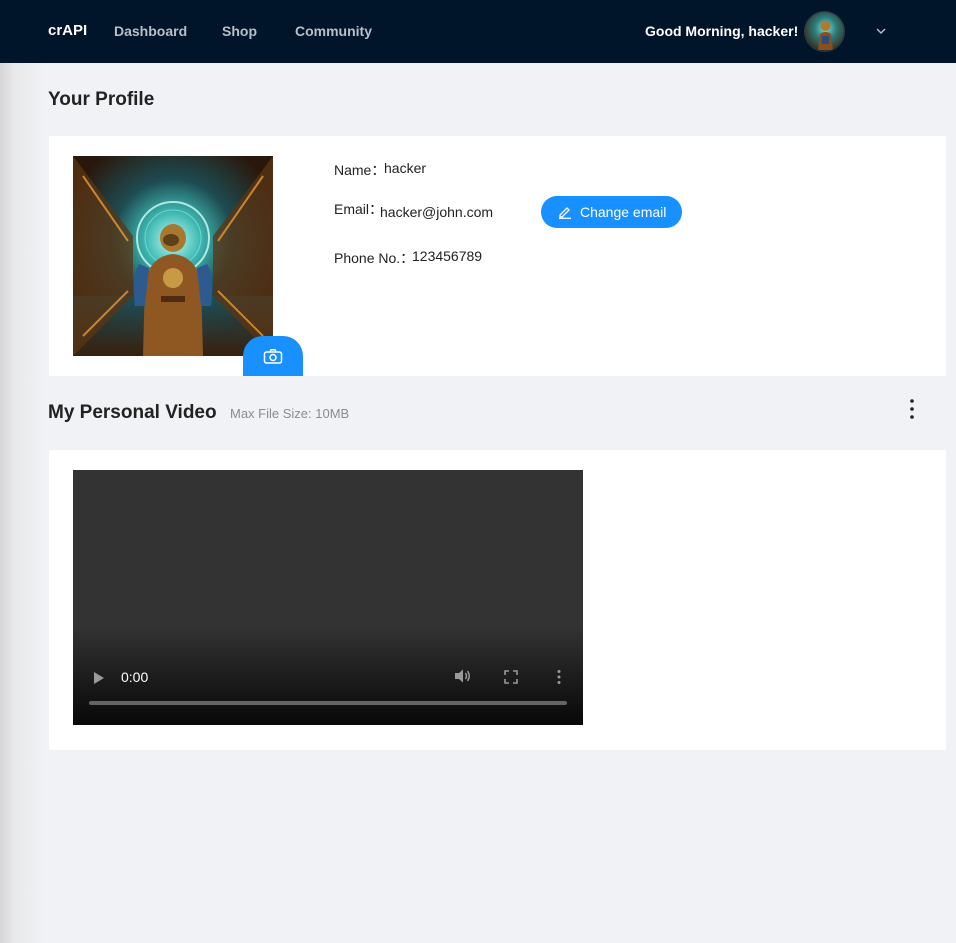  Describe the element at coordinates (559, 677) in the screenshot. I see `video-options-icon` at that location.